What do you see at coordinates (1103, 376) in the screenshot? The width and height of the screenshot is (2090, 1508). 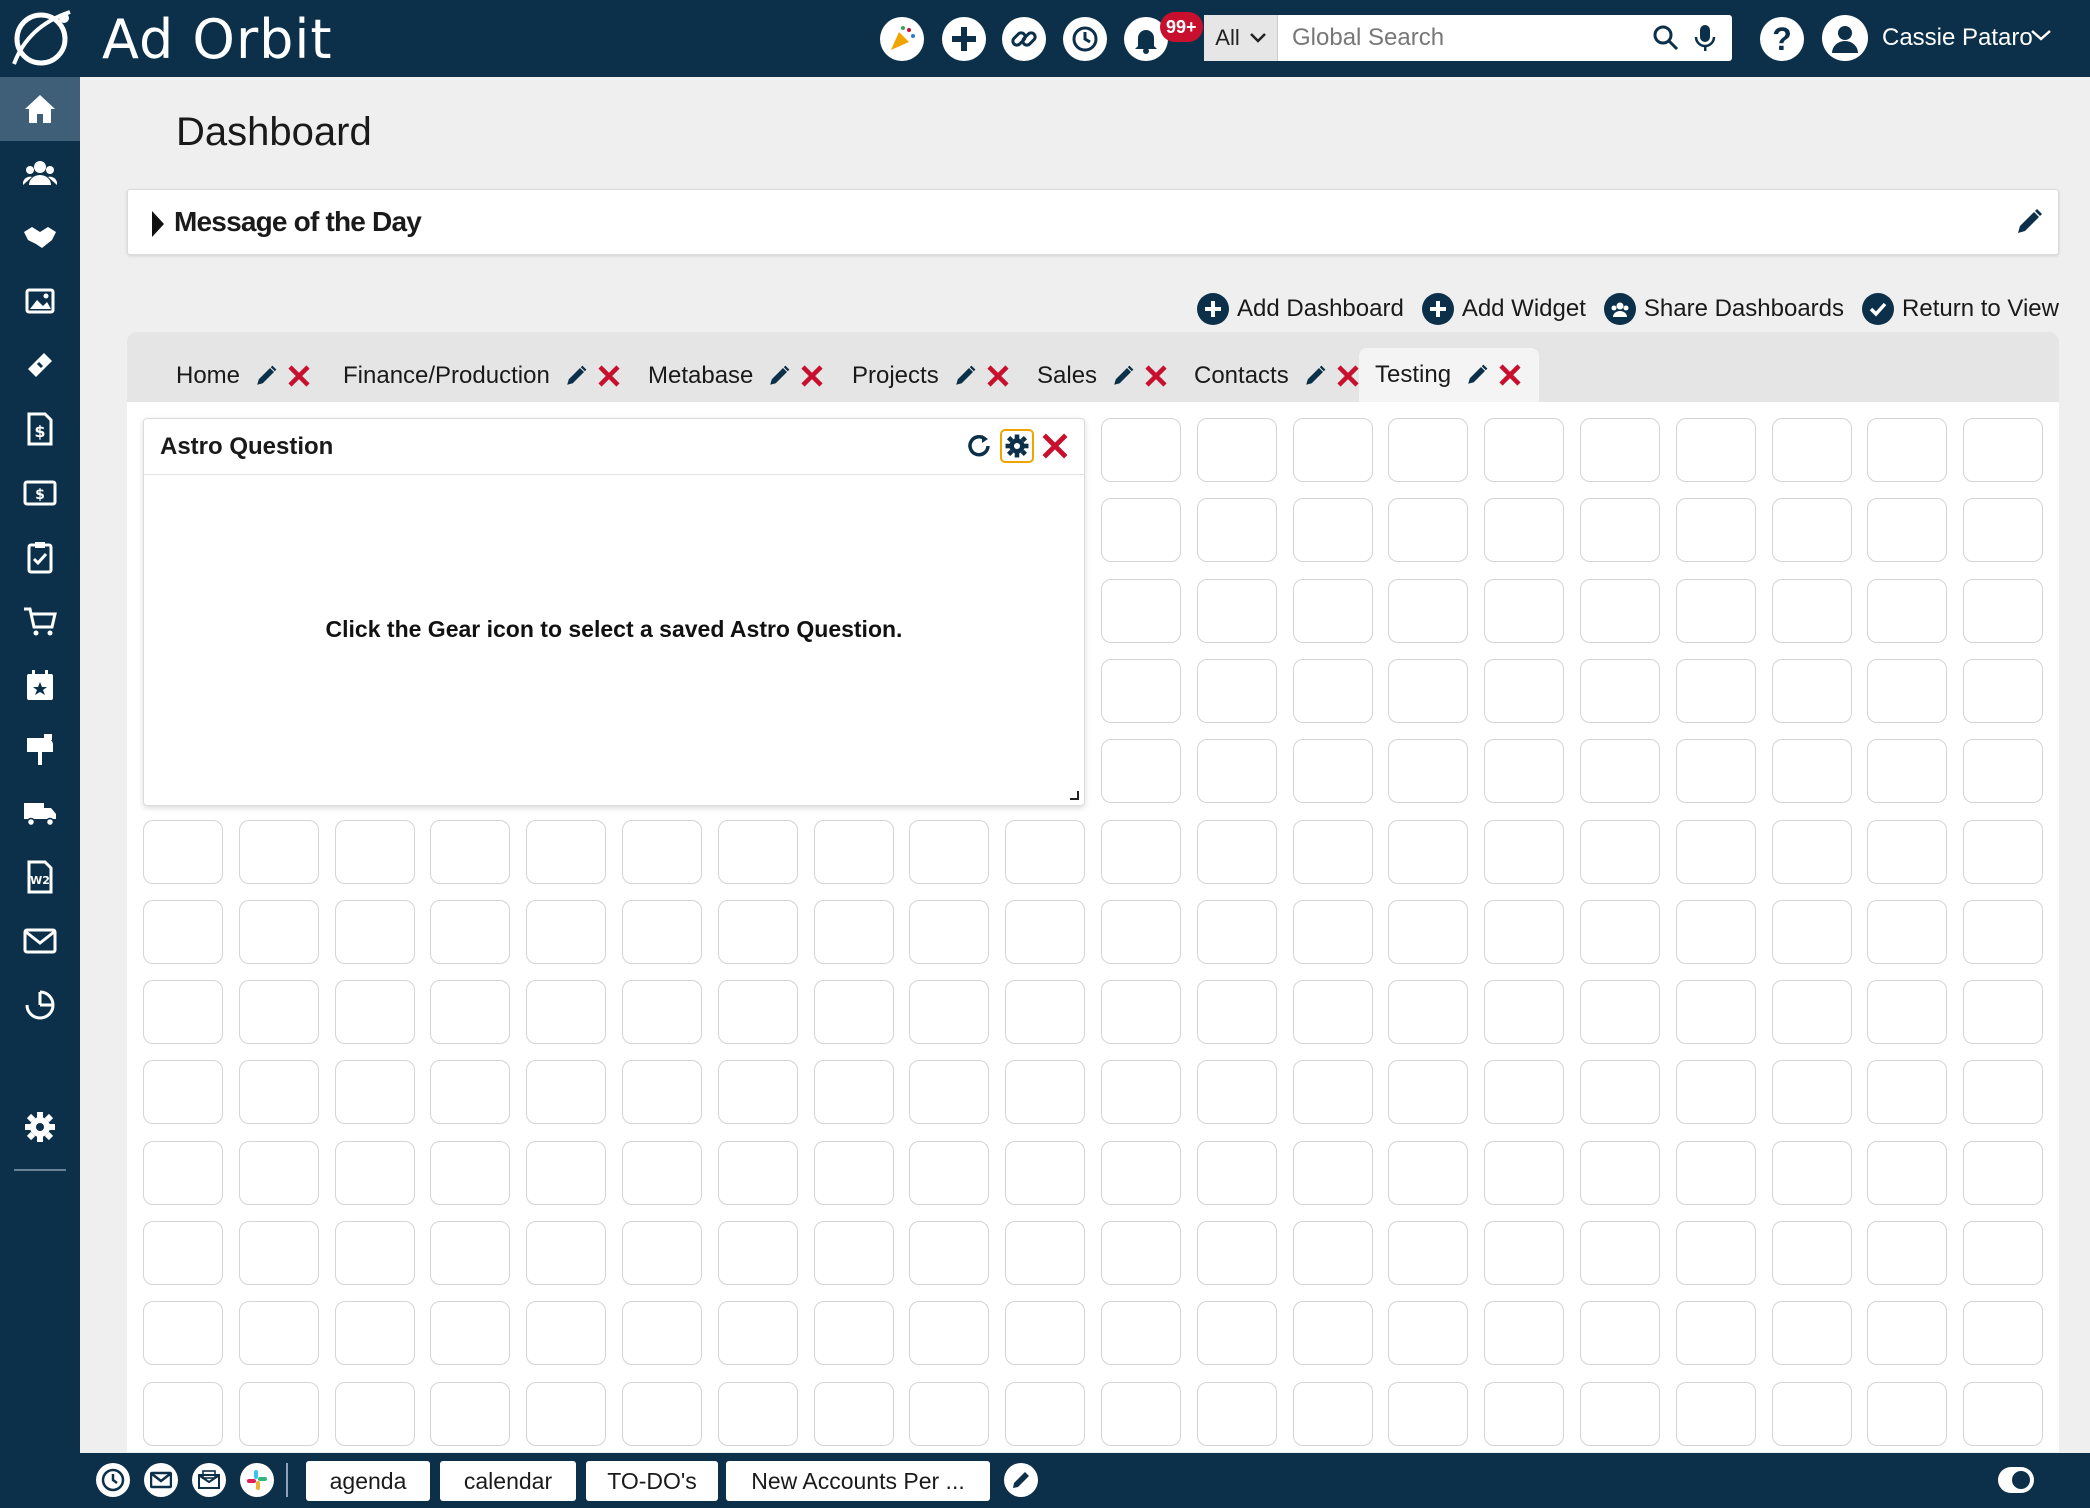 I see `tab-sales: Sales` at bounding box center [1103, 376].